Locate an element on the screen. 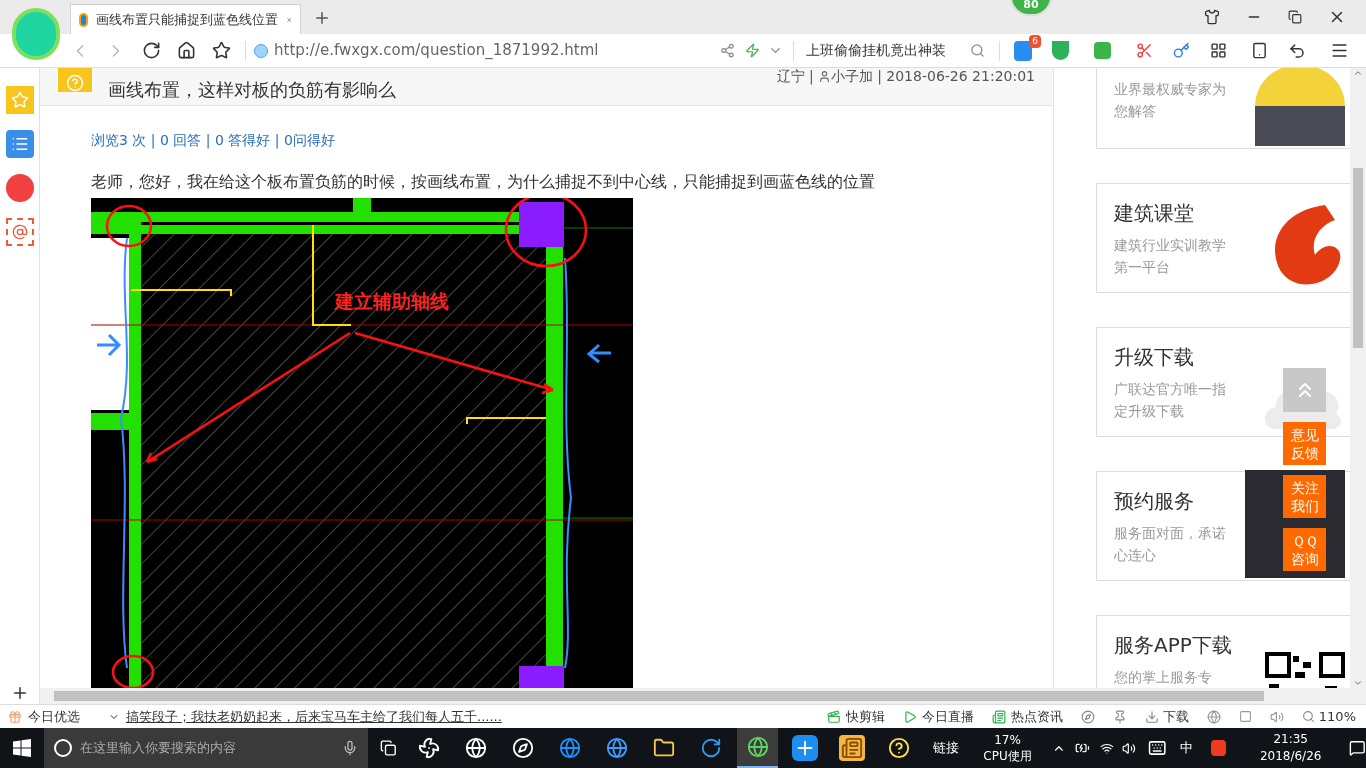 The height and width of the screenshot is (768, 1366). status-link: 今日直播 is located at coordinates (938, 716).